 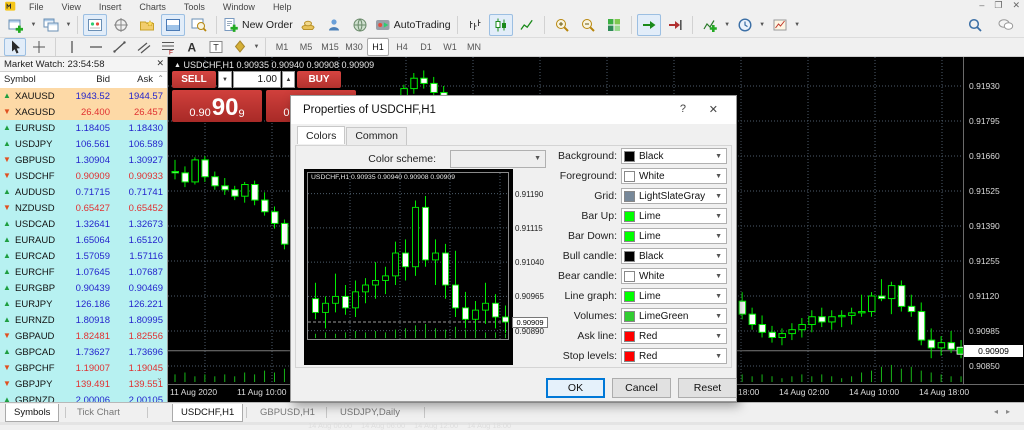 I want to click on timeframe-w1-button: W1, so click(x=450, y=47).